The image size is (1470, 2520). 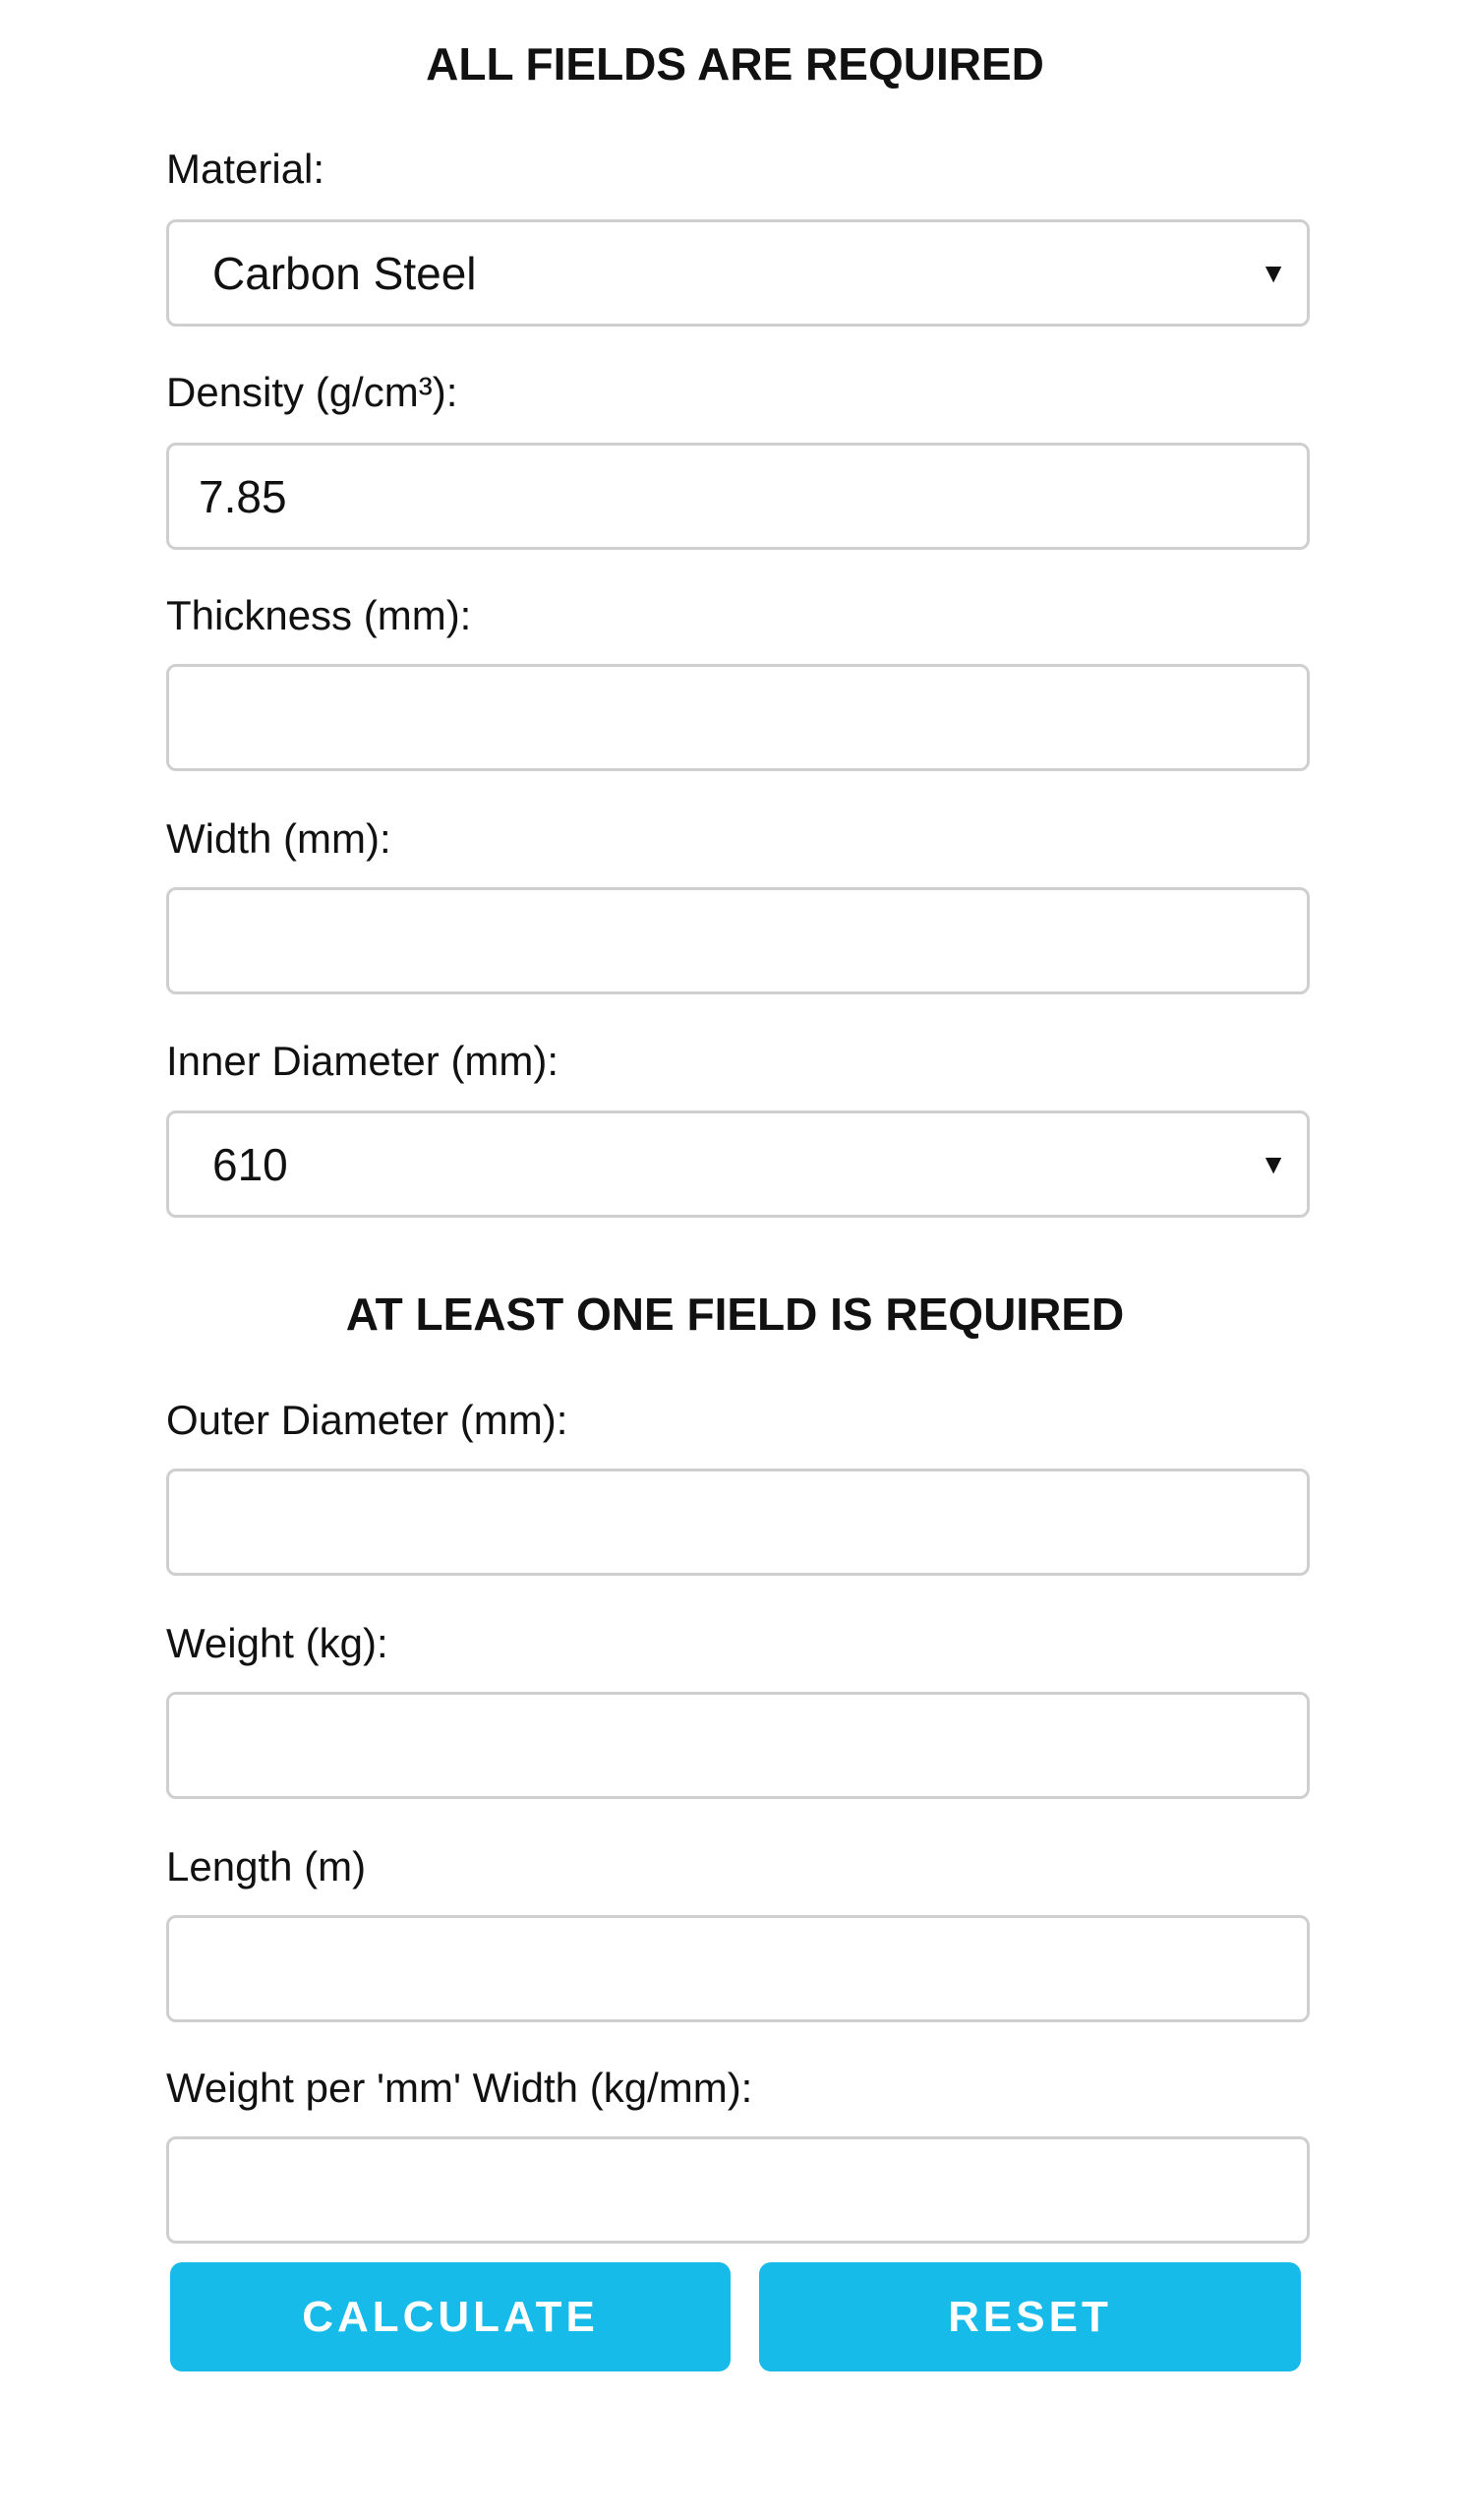 What do you see at coordinates (735, 64) in the screenshot?
I see `all-fields-required-heading: ALL FIELDS ARE REQUIRED` at bounding box center [735, 64].